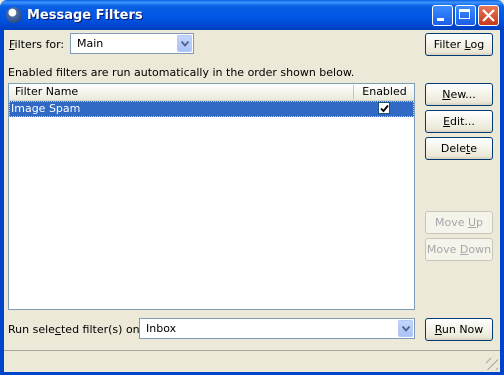  Describe the element at coordinates (211, 109) in the screenshot. I see `list-item: Image Spam` at that location.